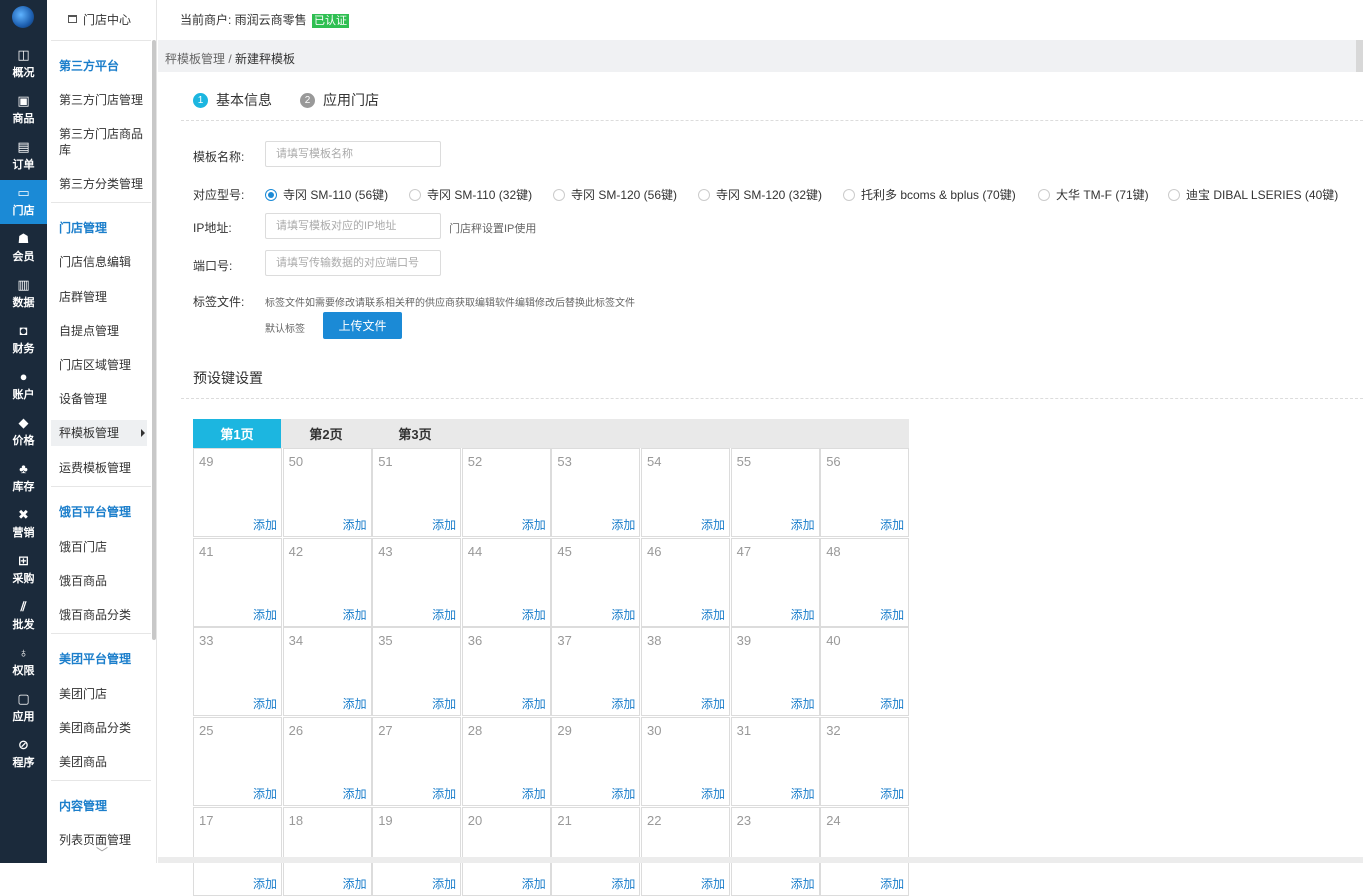  I want to click on sidebar-link: 秤模板管理, so click(99, 433).